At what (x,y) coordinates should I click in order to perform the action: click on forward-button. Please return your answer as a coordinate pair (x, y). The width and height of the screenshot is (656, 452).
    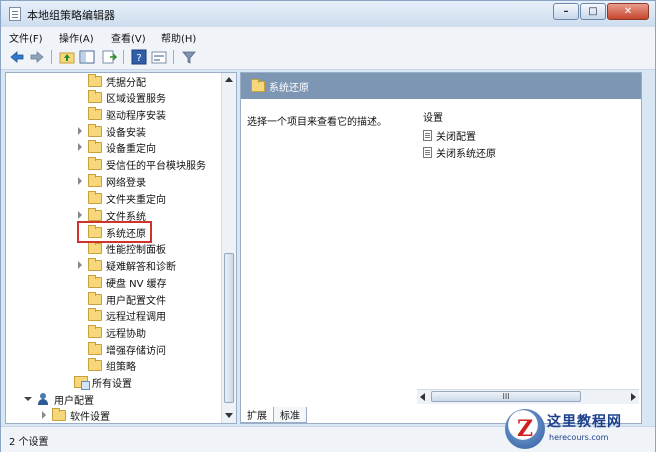
    Looking at the image, I should click on (37, 57).